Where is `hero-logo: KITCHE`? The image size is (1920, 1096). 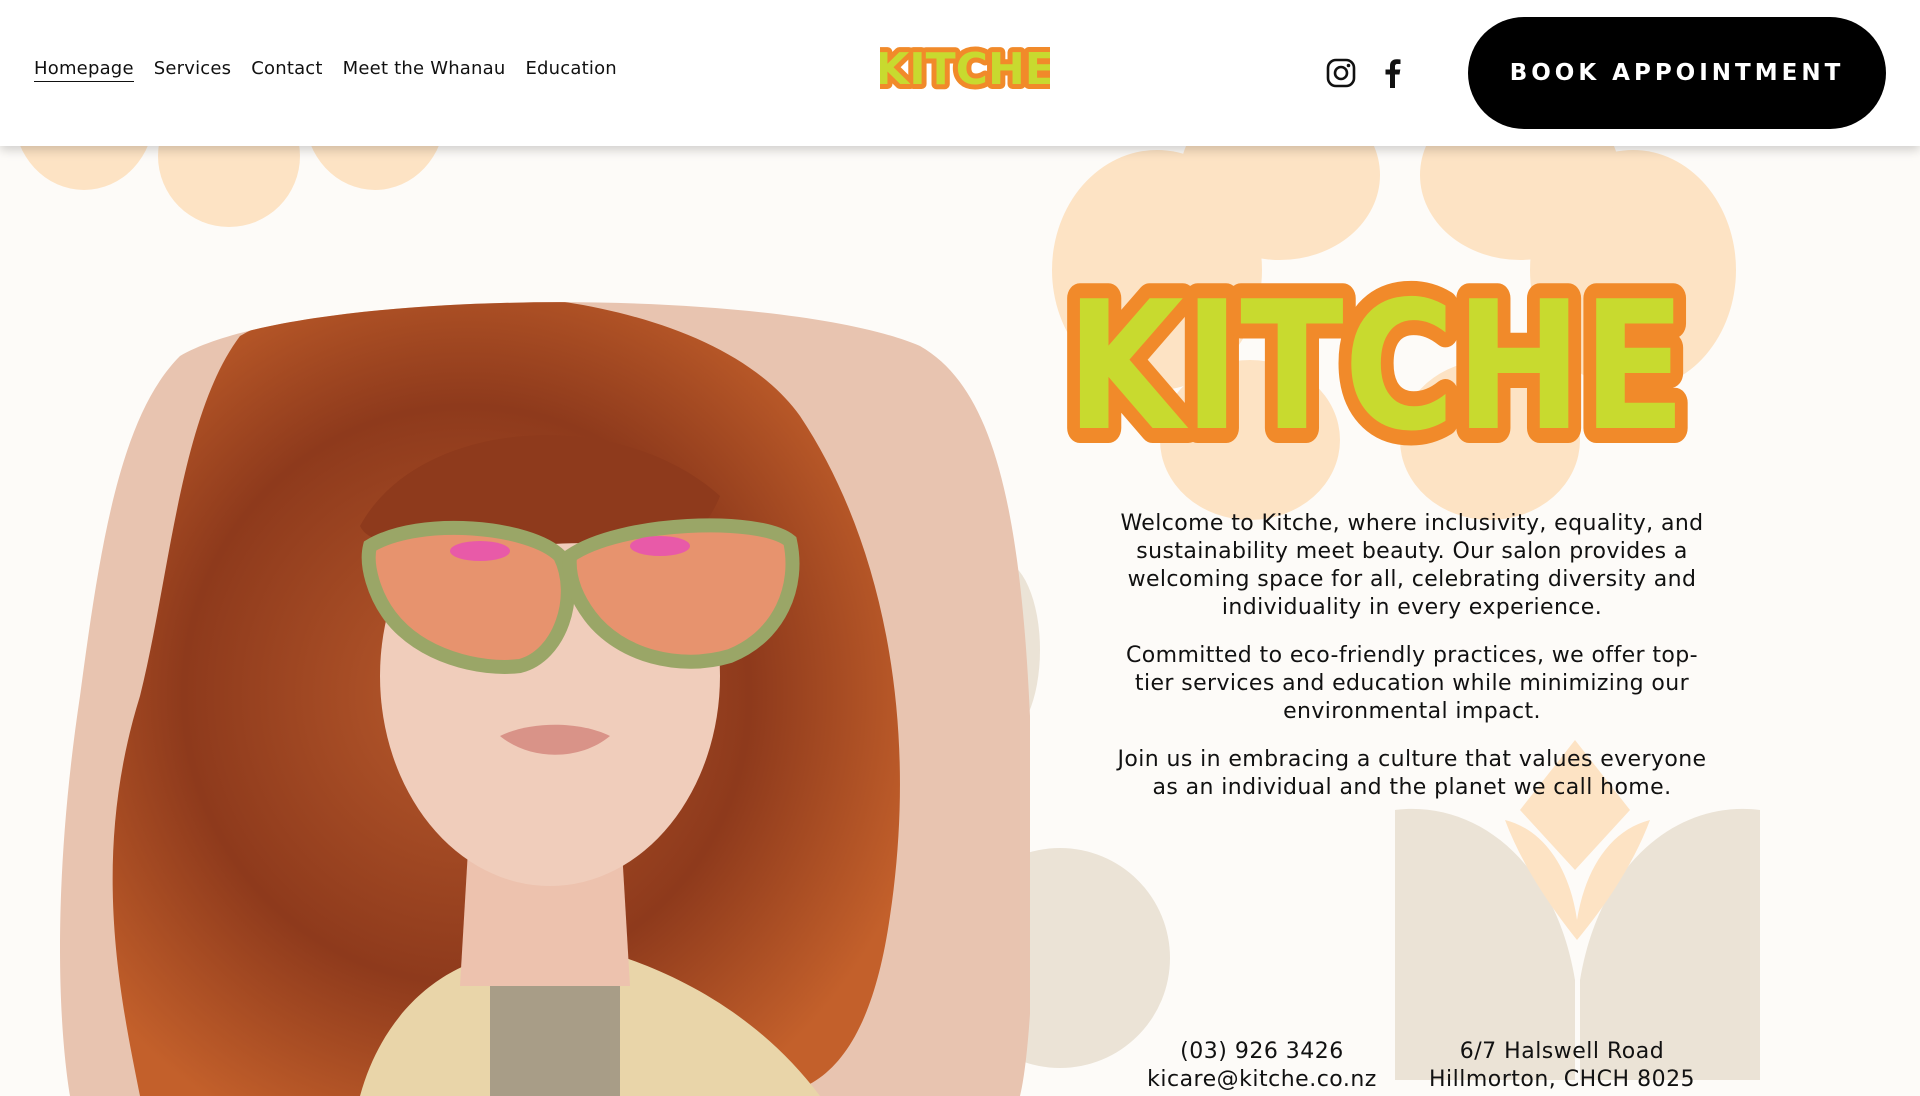
hero-logo: KITCHE is located at coordinates (1376, 366).